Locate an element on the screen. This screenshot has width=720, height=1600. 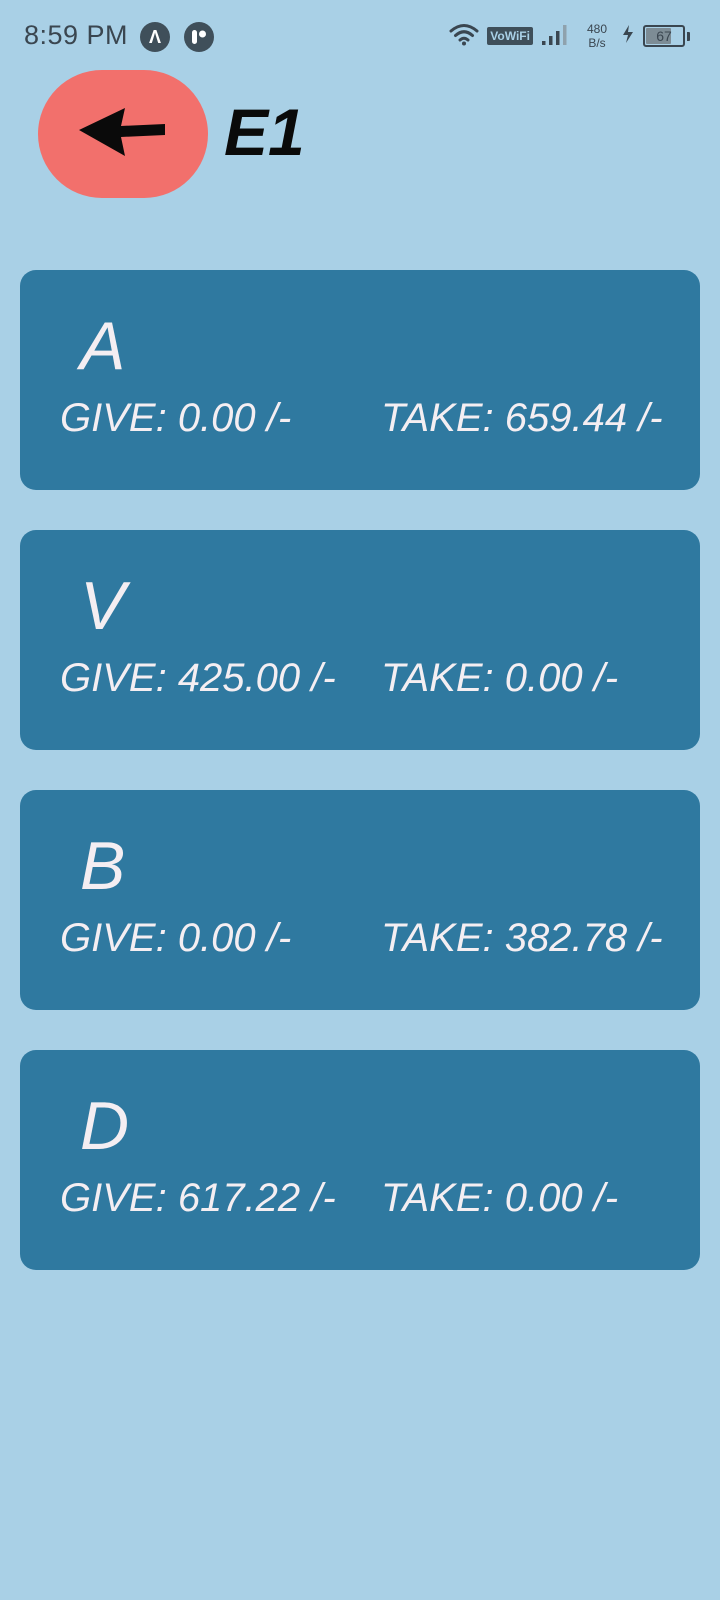
status-icons: VoWiFi 480 B/s 67 is located at coordinates (569, 36).